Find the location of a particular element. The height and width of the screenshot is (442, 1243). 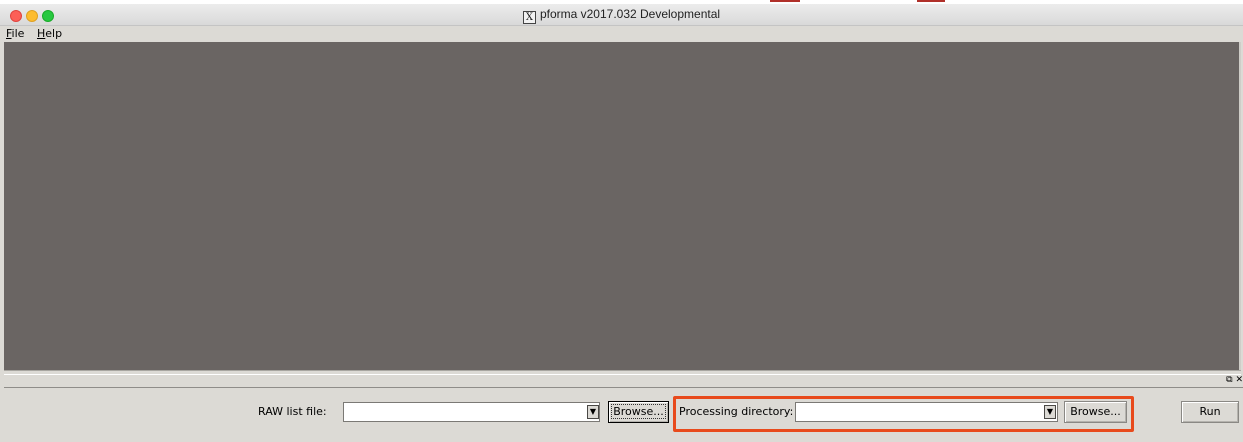

window-title: pforma v2017.032 Developmental is located at coordinates (630, 14).